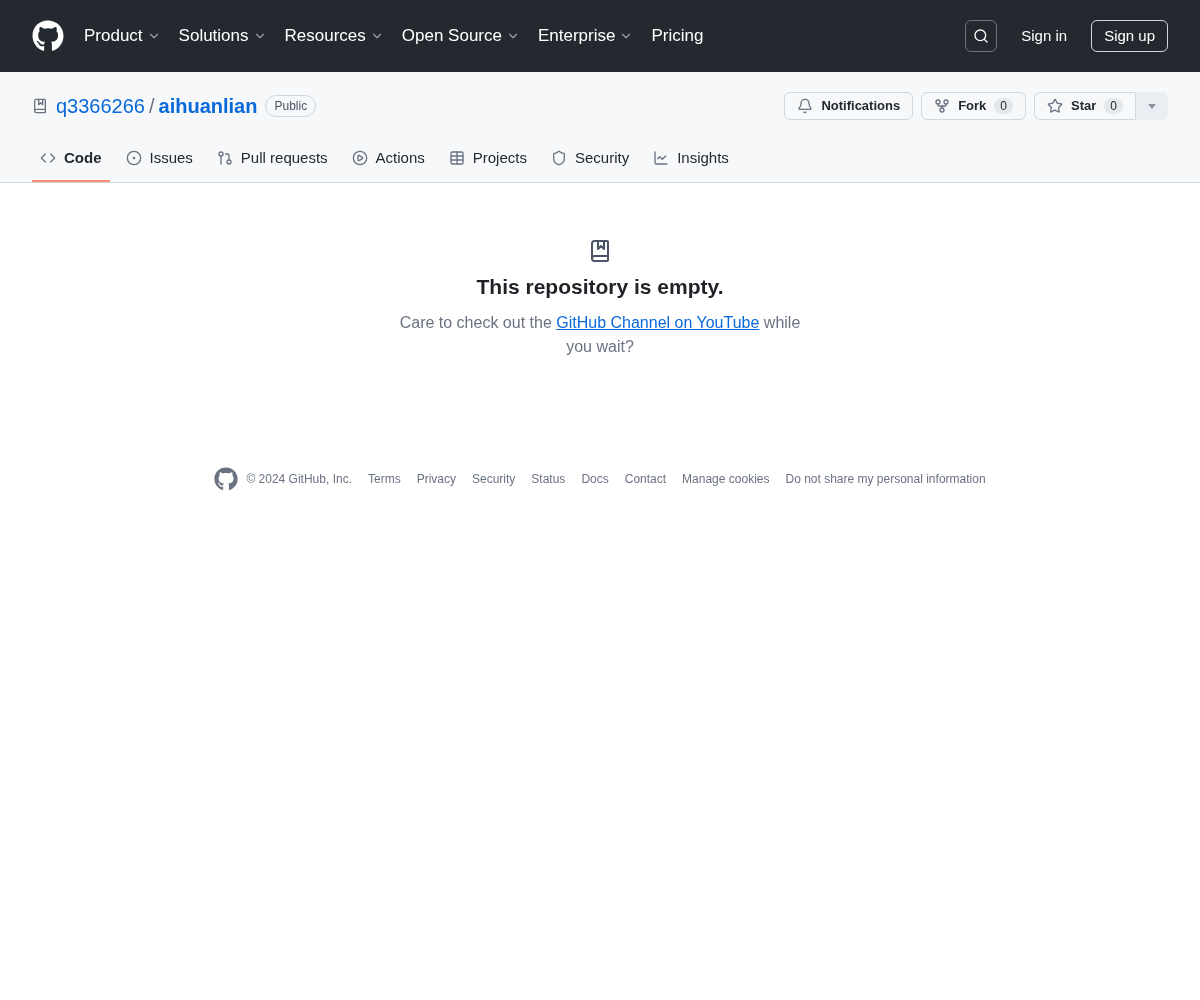 This screenshot has width=1200, height=1000. What do you see at coordinates (595, 478) in the screenshot?
I see `footer-link: Docs` at bounding box center [595, 478].